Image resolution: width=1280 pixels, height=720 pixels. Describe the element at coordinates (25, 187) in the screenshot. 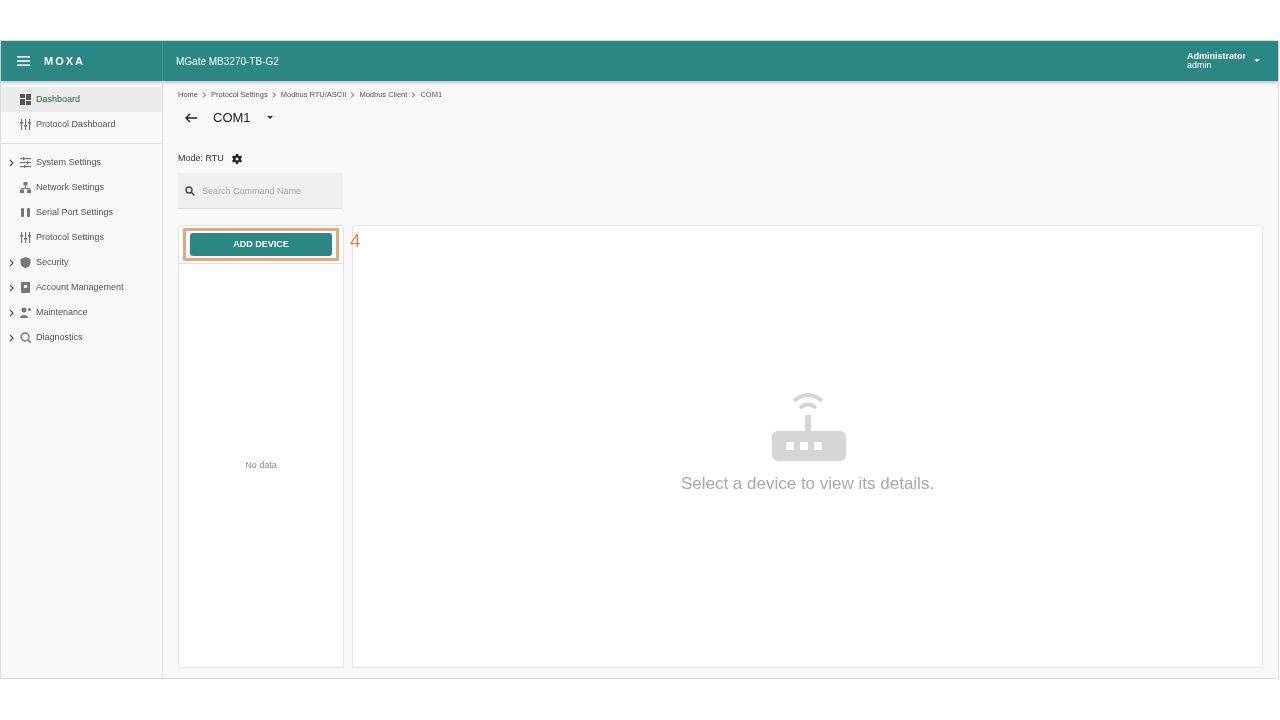

I see `network-icon` at that location.